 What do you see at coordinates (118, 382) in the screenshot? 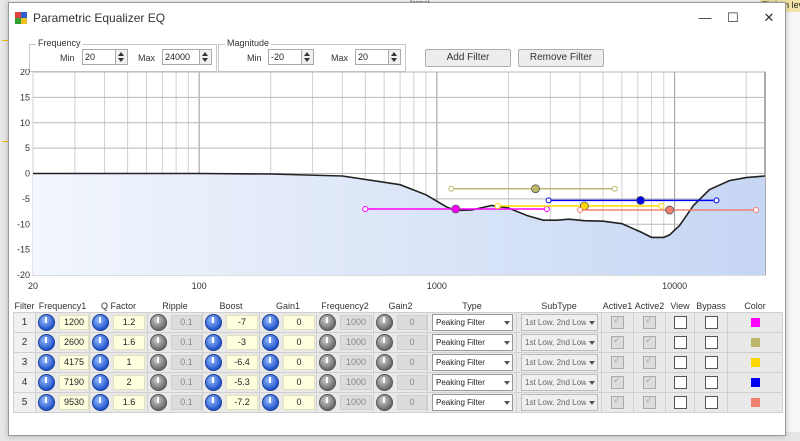
I see `q-factor-cell: 2` at bounding box center [118, 382].